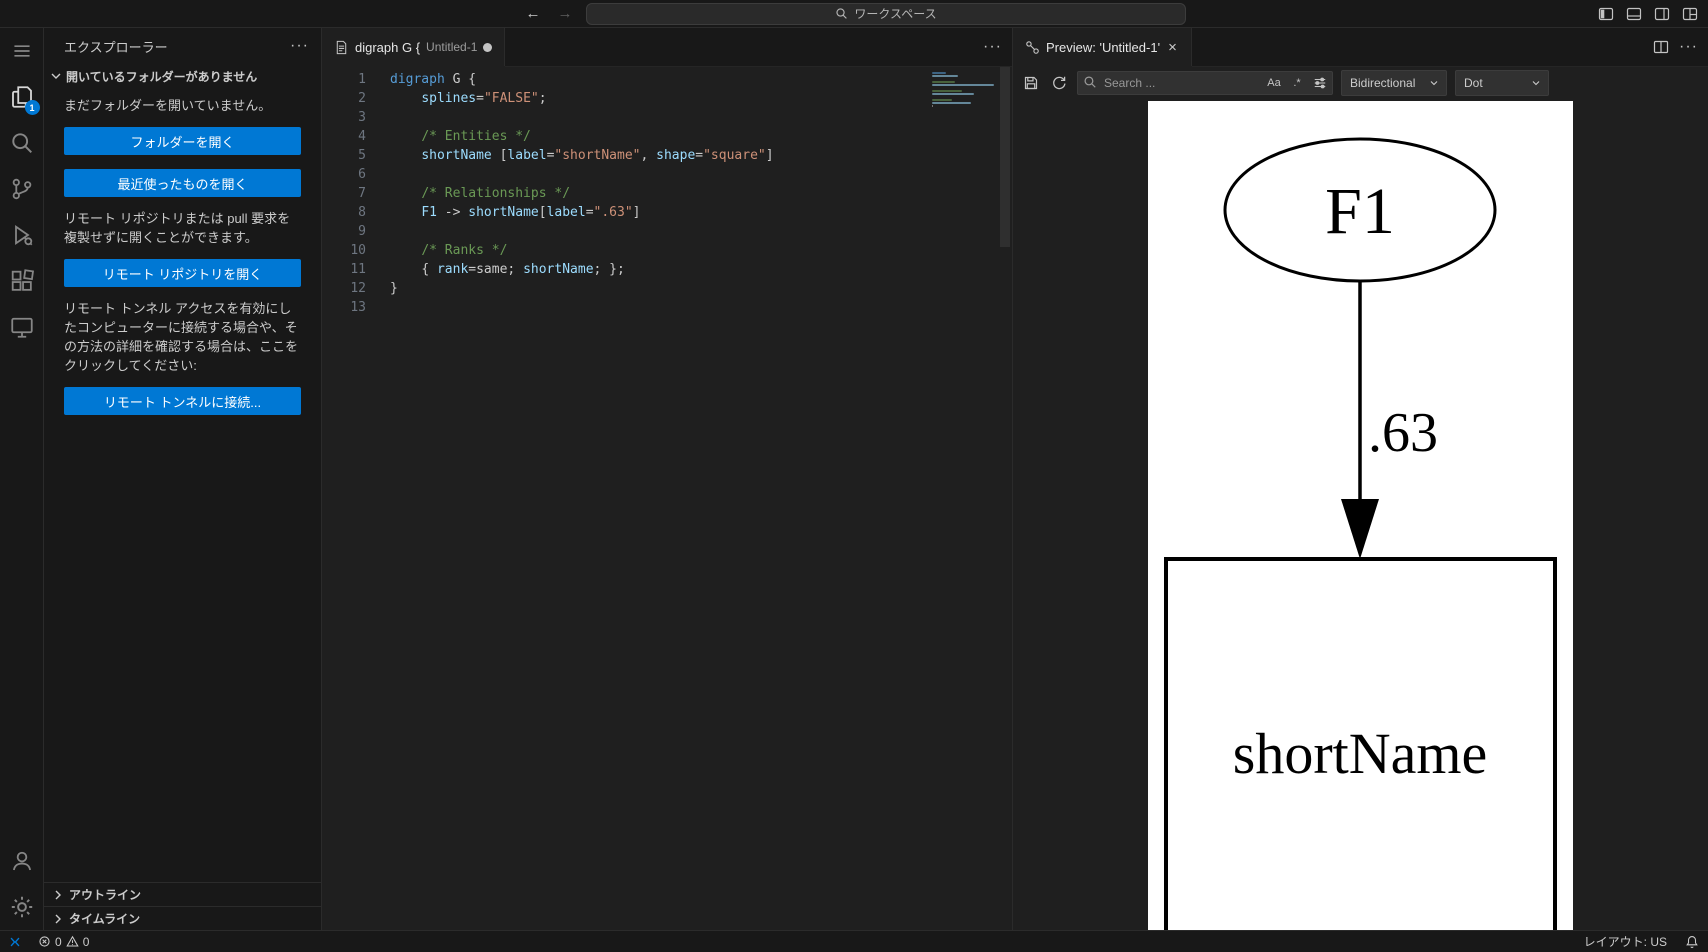 Image resolution: width=1708 pixels, height=952 pixels. What do you see at coordinates (86, 941) in the screenshot?
I see `warning-count: 0` at bounding box center [86, 941].